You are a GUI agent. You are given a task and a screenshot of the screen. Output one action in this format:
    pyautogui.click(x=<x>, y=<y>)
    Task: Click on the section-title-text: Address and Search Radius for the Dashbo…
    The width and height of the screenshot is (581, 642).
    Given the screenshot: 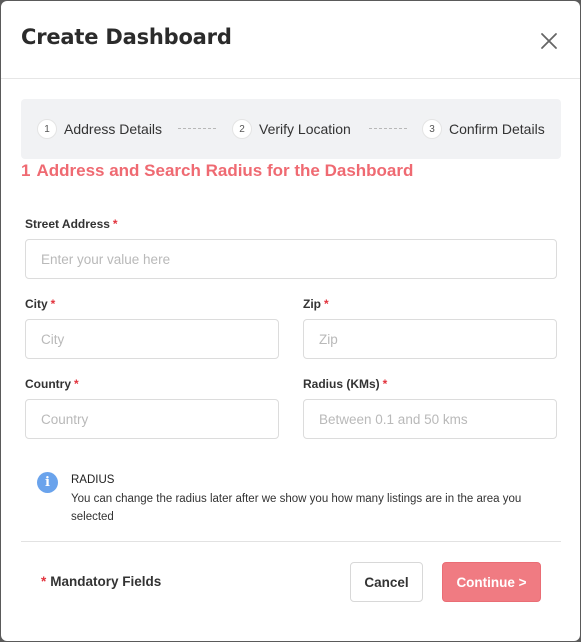 What is the action you would take?
    pyautogui.click(x=225, y=170)
    